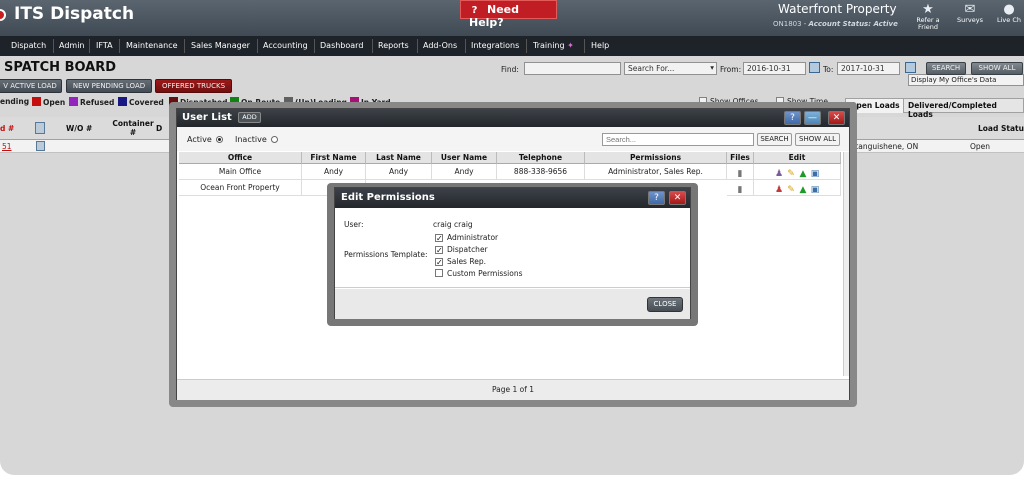  Describe the element at coordinates (466, 238) in the screenshot. I see `perm-administrator: ✓ Administrator` at that location.